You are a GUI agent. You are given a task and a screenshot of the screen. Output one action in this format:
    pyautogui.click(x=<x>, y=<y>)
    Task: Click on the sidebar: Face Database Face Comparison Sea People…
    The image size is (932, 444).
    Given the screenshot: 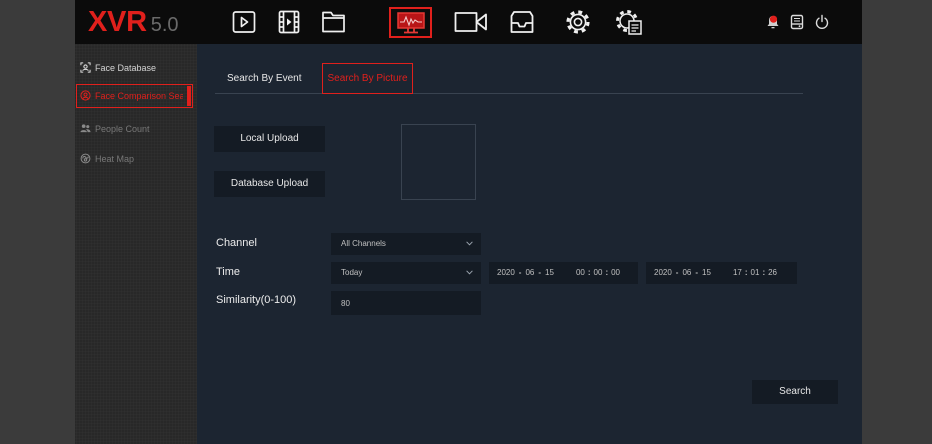 What is the action you would take?
    pyautogui.click(x=136, y=244)
    